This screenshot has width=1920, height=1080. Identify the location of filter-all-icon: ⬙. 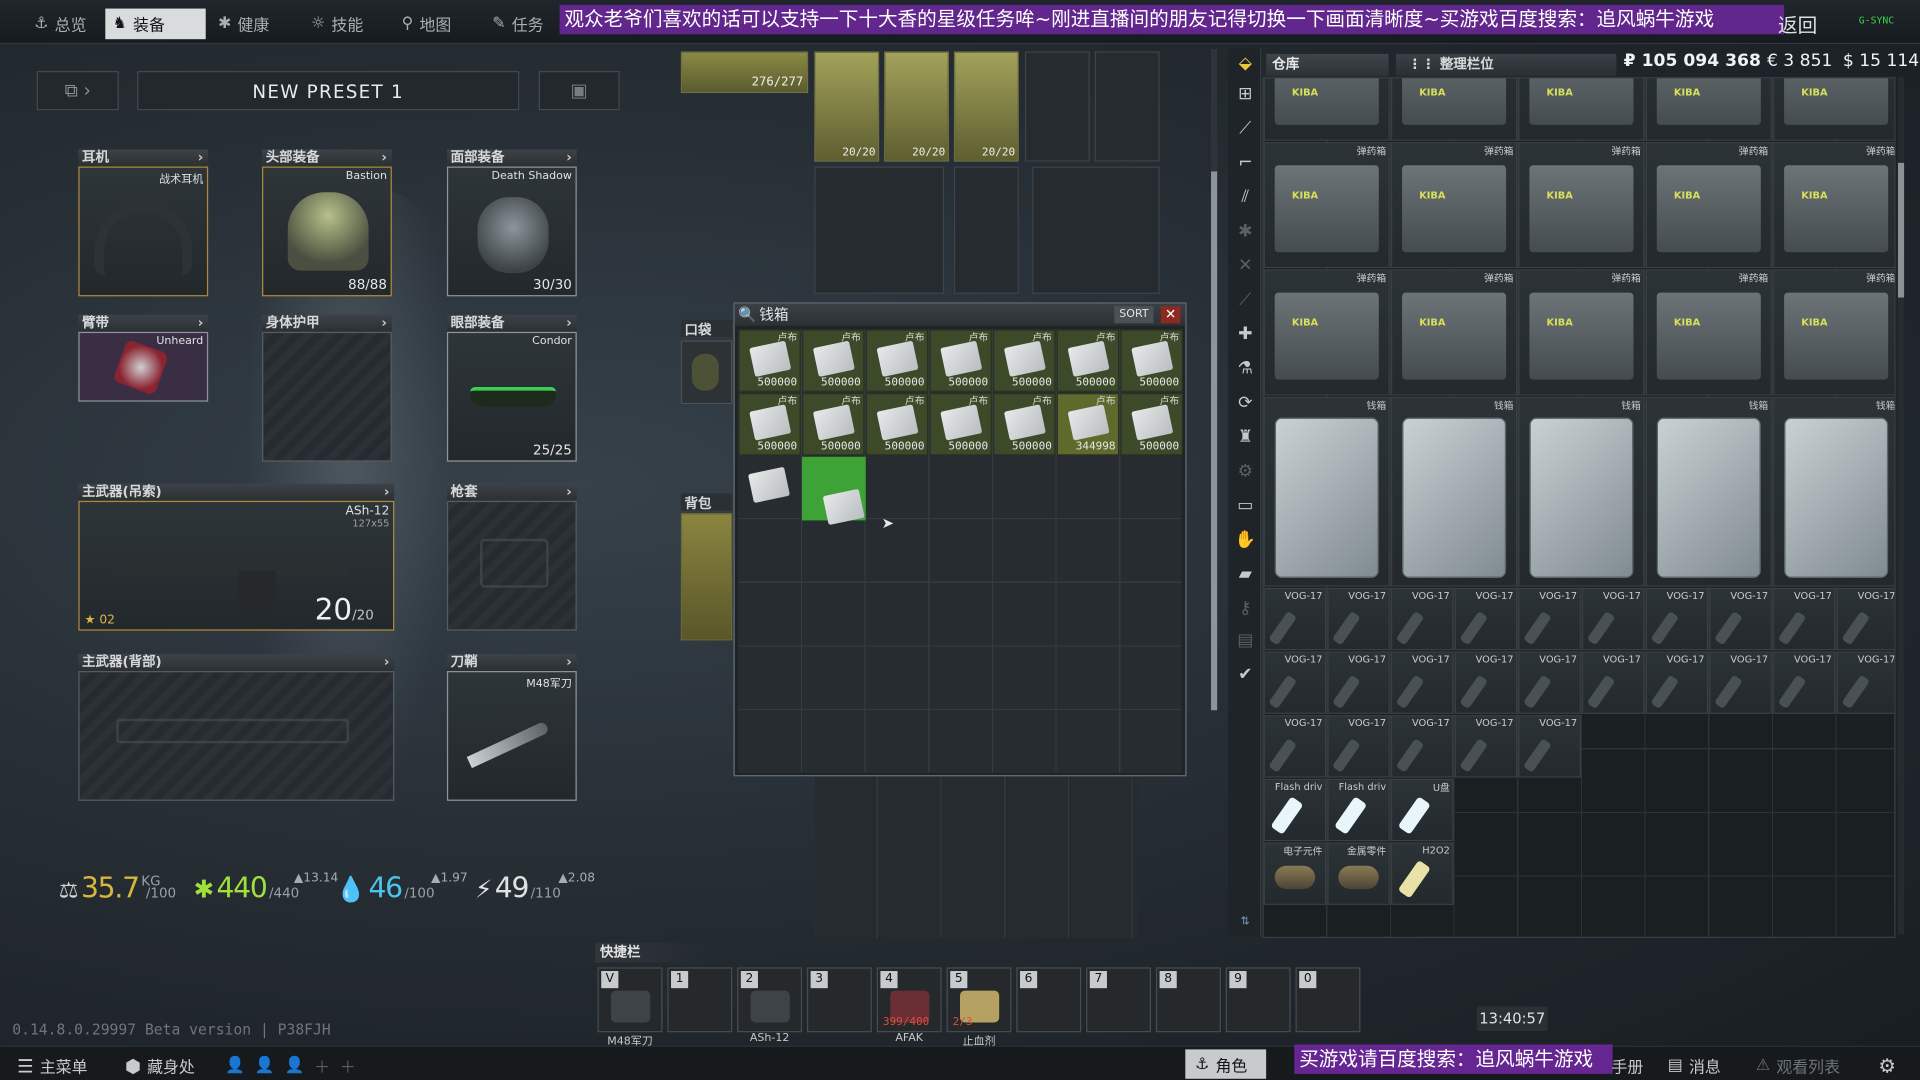
(1245, 63).